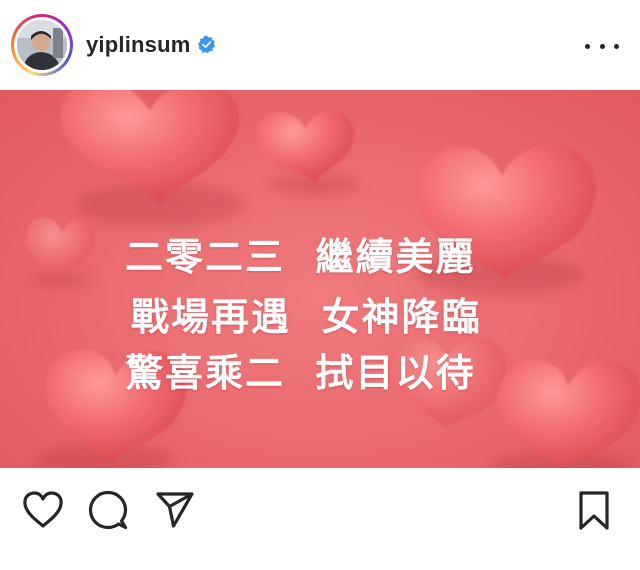 The height and width of the screenshot is (570, 640). I want to click on avatar, so click(42, 45).